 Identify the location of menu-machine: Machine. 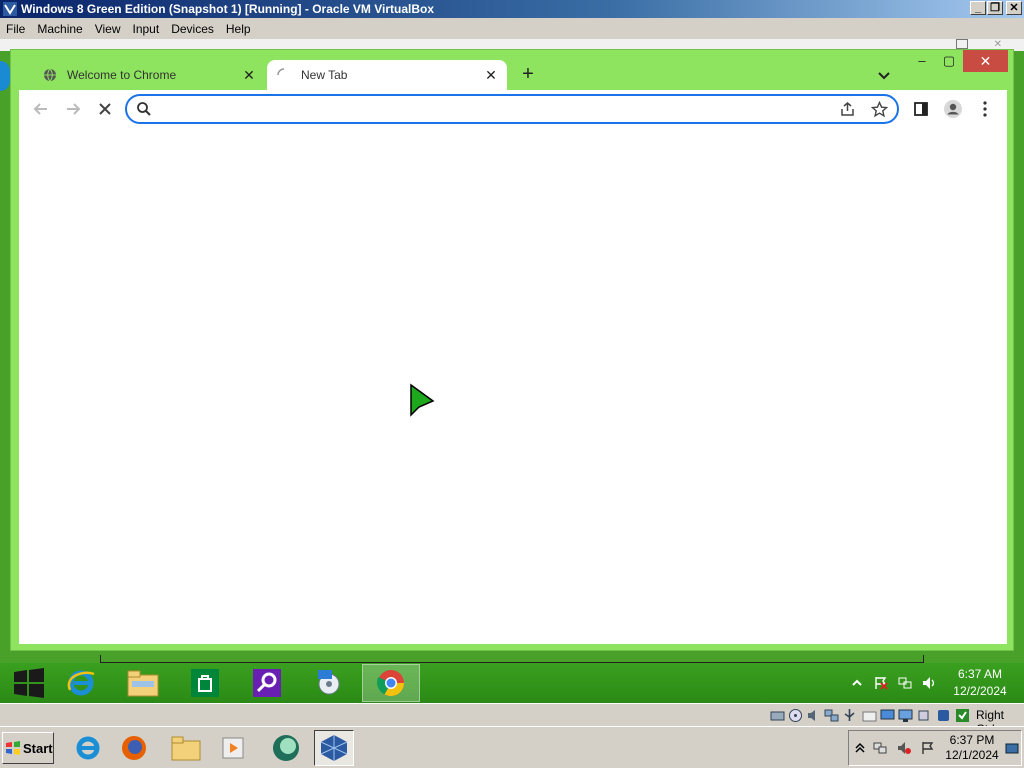
(59, 29).